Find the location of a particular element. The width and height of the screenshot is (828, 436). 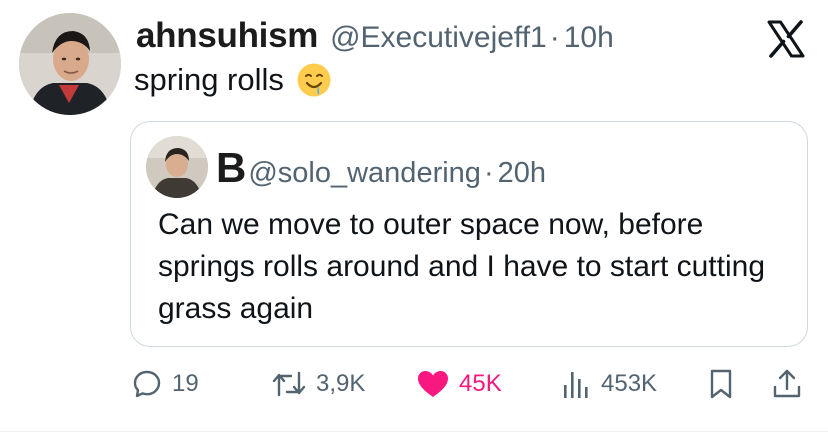

reply-button: 19 is located at coordinates (165, 384).